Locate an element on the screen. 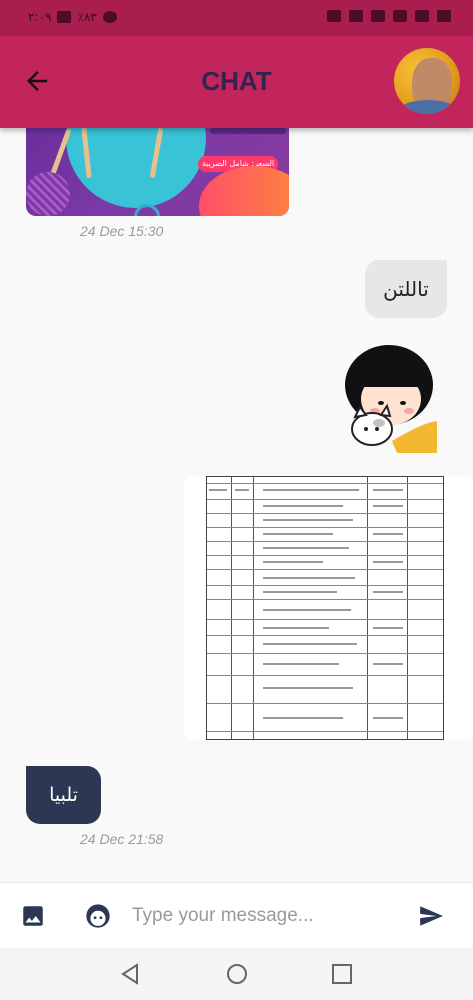  status-left: ٢:٠٩ ٪٨٣ is located at coordinates (72, 17).